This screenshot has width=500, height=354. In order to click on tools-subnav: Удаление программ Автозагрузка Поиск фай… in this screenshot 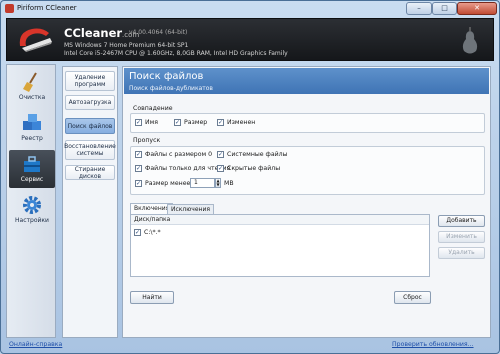, I will do `click(90, 202)`.